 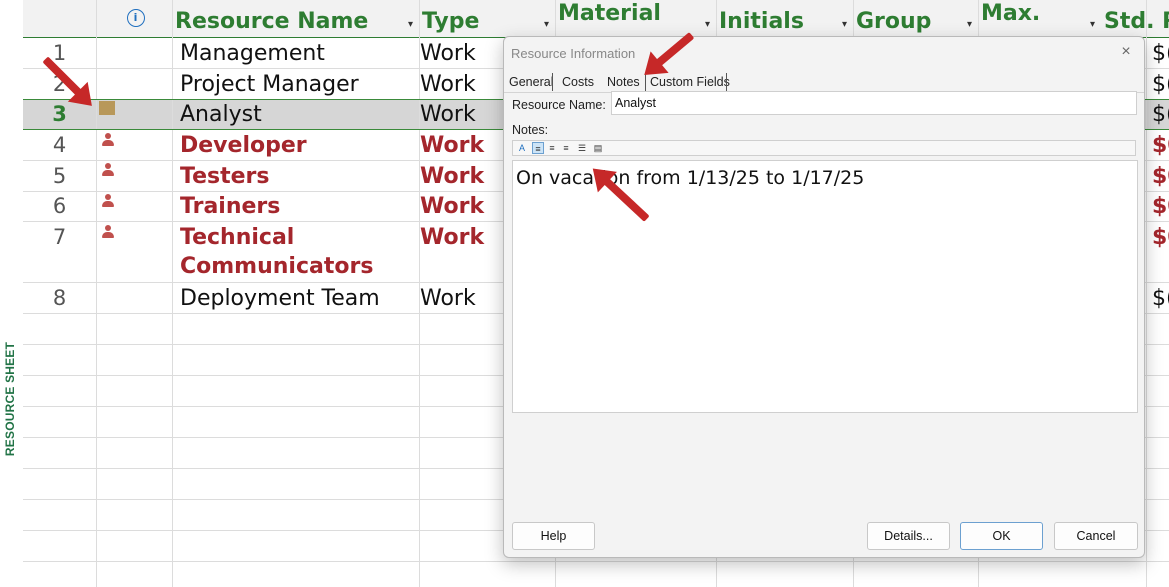 I want to click on row-number: 8, so click(x=59, y=298).